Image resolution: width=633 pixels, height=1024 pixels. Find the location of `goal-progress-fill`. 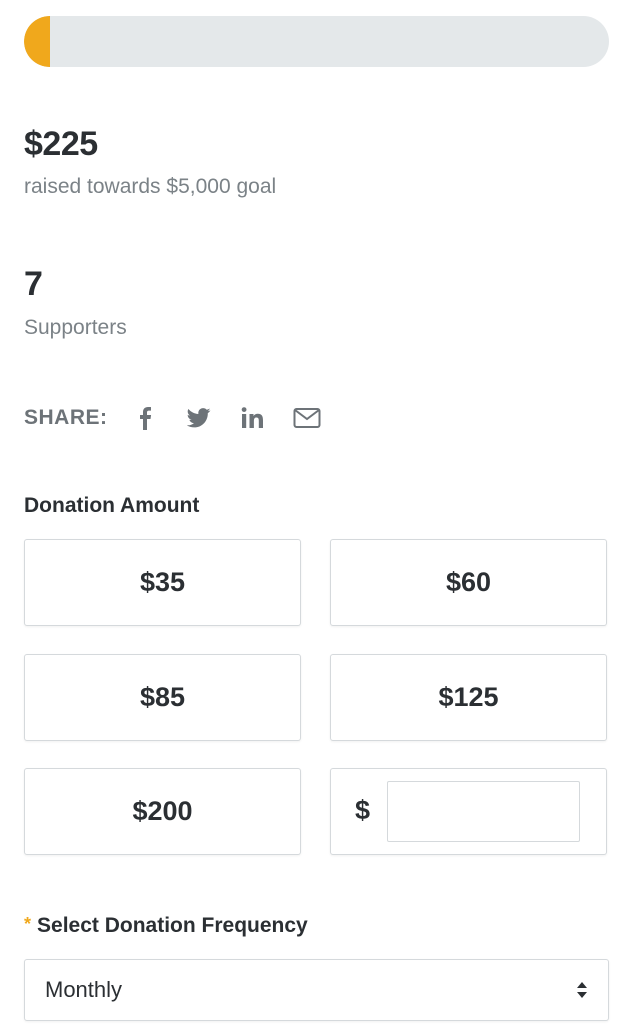

goal-progress-fill is located at coordinates (37, 41).